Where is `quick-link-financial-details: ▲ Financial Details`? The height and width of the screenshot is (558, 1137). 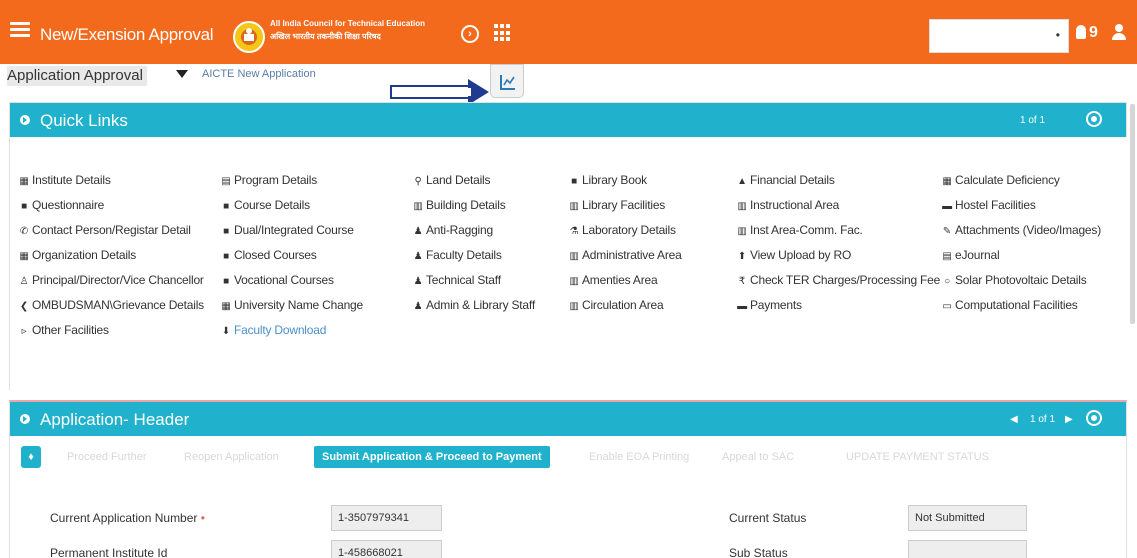 quick-link-financial-details: ▲ Financial Details is located at coordinates (785, 180).